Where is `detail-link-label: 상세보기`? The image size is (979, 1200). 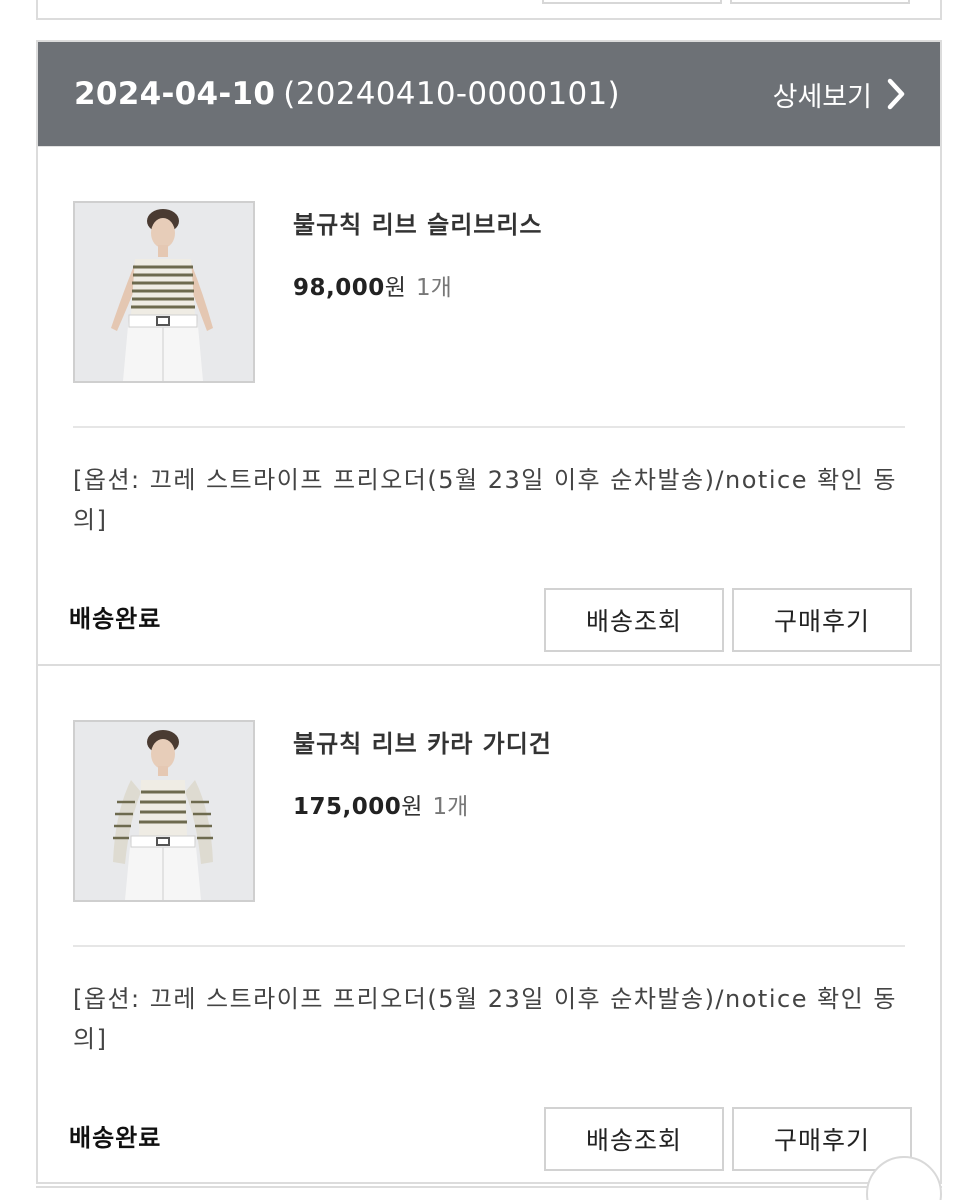
detail-link-label: 상세보기 is located at coordinates (822, 97).